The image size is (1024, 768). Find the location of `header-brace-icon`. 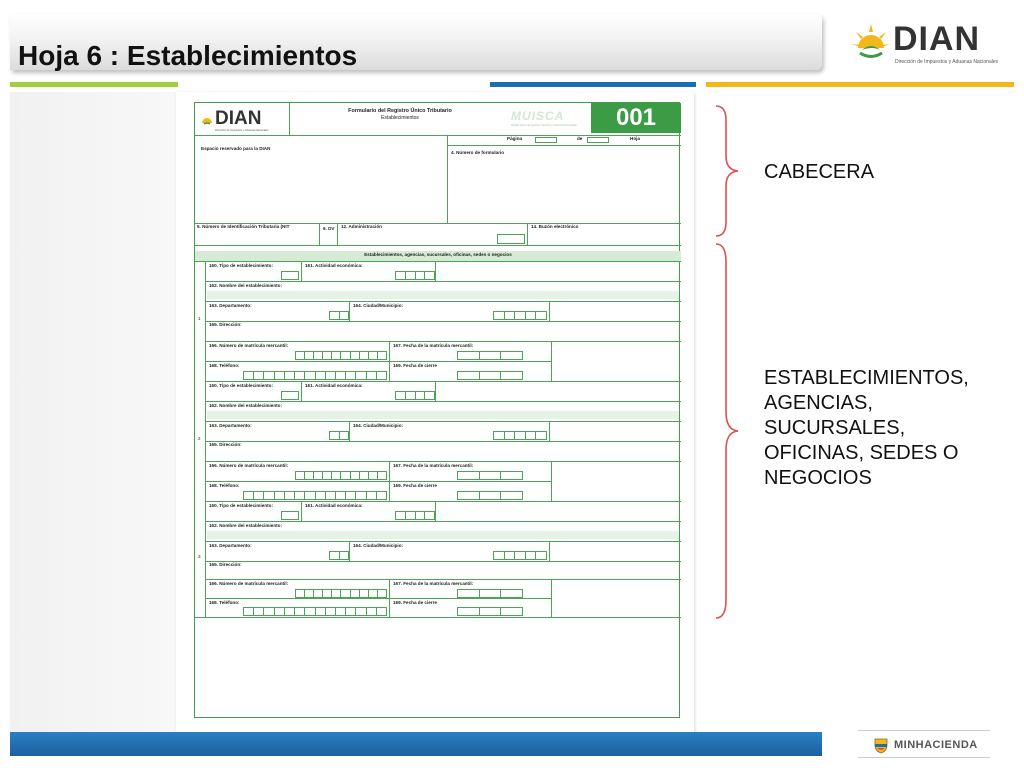

header-brace-icon is located at coordinates (727, 171).